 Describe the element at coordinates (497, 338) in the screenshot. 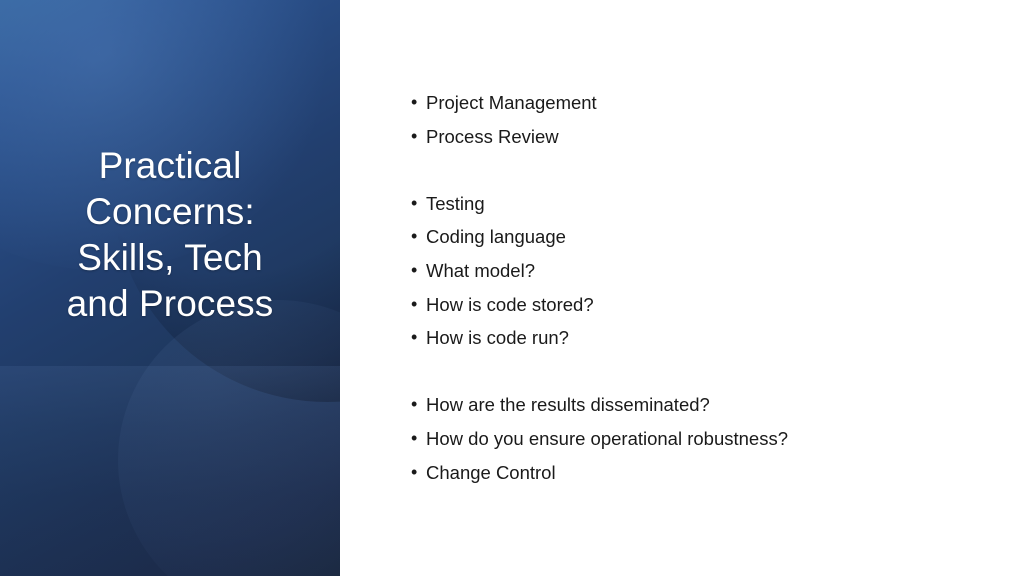

I see `bullet-item-label: How is code run?` at that location.